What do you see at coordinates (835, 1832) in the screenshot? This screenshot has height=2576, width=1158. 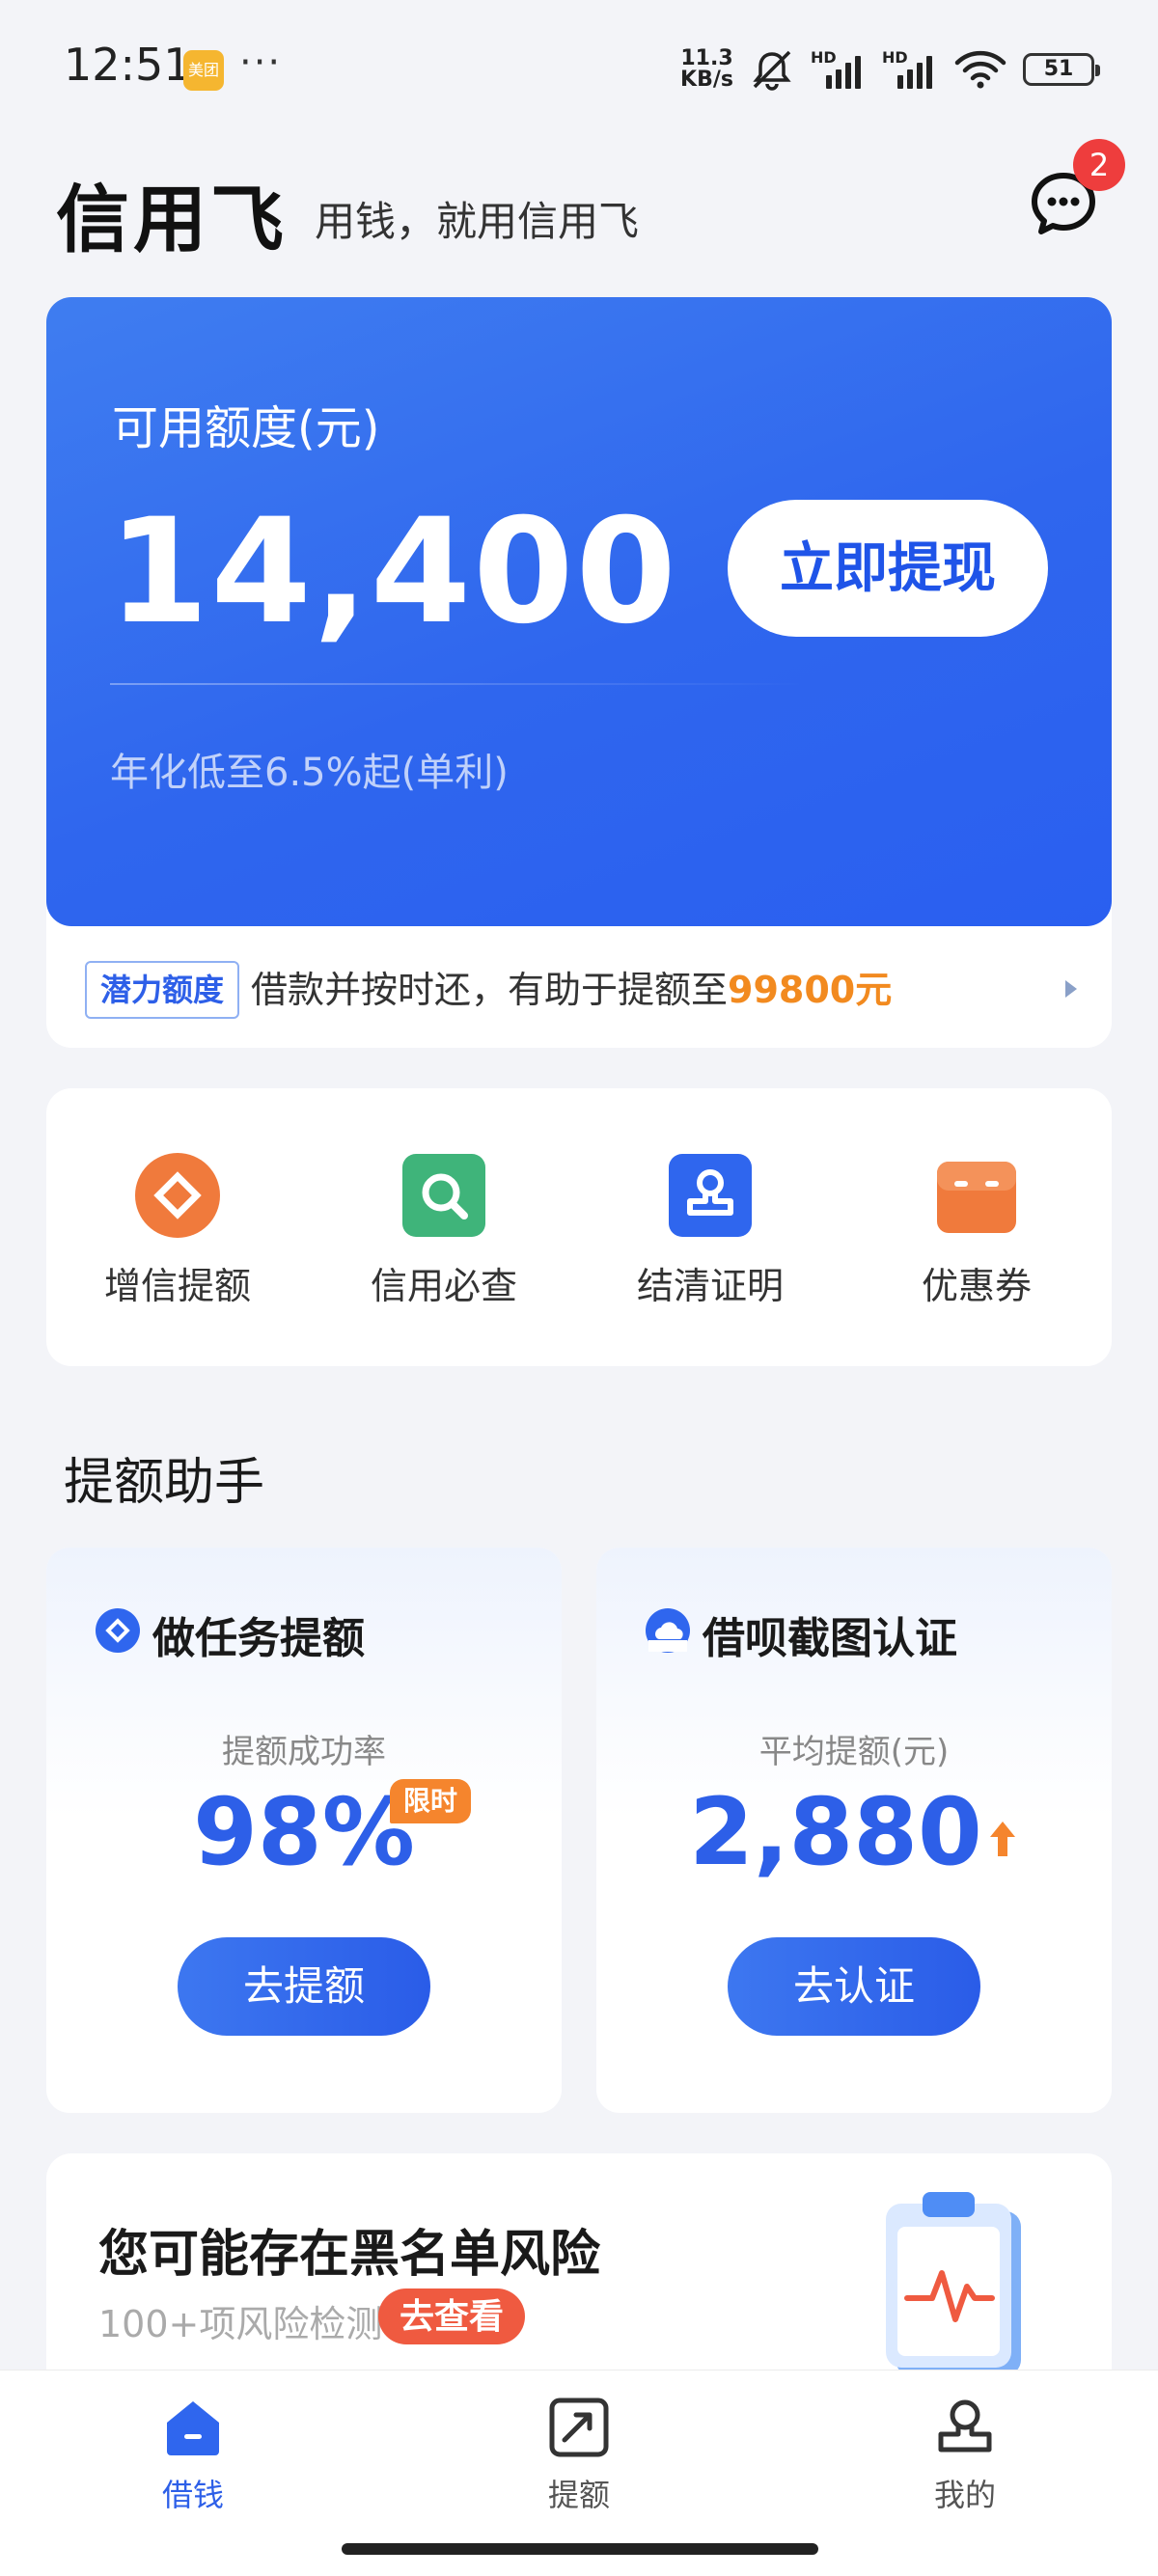 I see `average-raise-amount: 2,880` at bounding box center [835, 1832].